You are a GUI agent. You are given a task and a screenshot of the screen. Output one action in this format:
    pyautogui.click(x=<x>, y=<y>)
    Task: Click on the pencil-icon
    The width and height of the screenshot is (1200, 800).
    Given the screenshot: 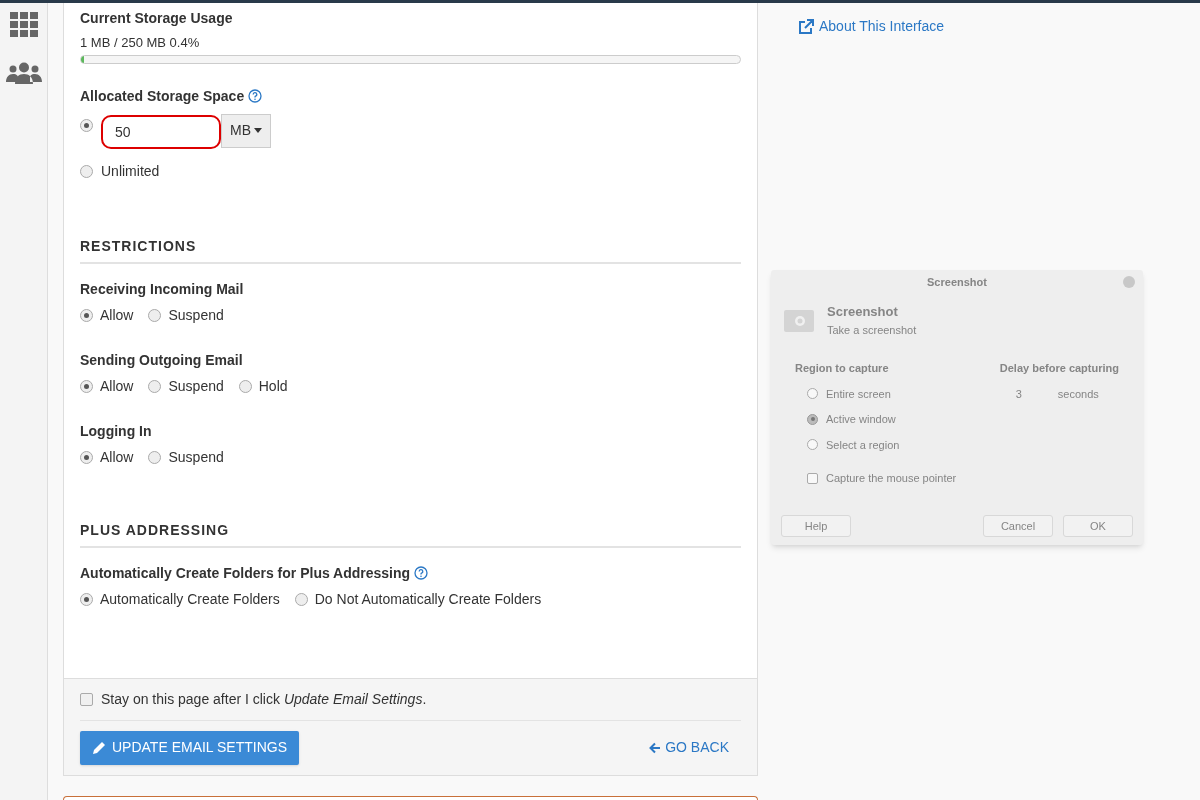 What is the action you would take?
    pyautogui.click(x=99, y=747)
    